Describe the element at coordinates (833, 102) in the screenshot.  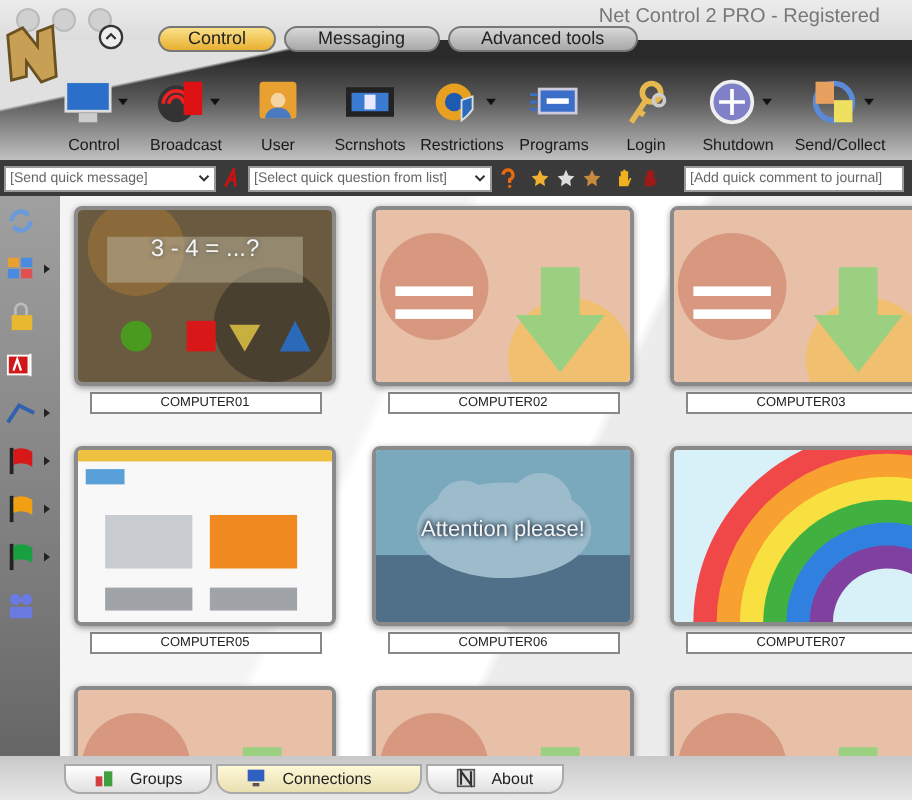
I see `documents-icon` at that location.